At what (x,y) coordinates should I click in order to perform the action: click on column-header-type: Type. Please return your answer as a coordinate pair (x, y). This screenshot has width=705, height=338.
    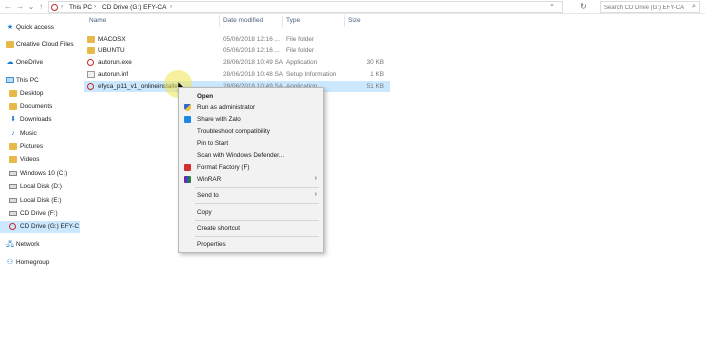
    Looking at the image, I should click on (293, 20).